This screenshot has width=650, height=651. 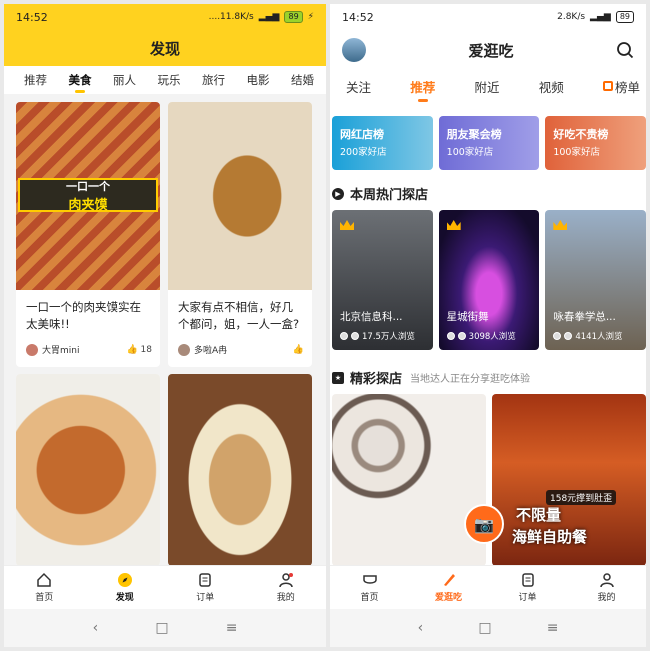 I want to click on rank-card: 好吃不贵榜 100家好店, so click(x=595, y=143).